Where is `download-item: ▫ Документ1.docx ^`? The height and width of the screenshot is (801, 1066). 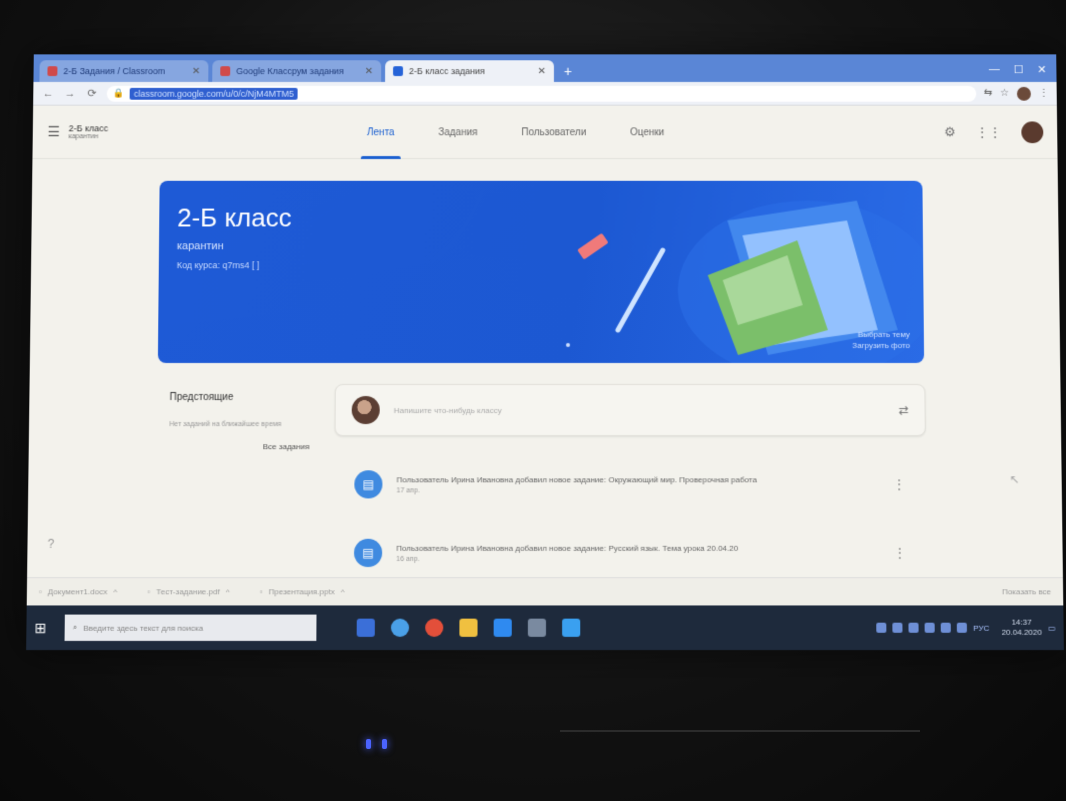
download-item: ▫ Документ1.docx ^ is located at coordinates (78, 591).